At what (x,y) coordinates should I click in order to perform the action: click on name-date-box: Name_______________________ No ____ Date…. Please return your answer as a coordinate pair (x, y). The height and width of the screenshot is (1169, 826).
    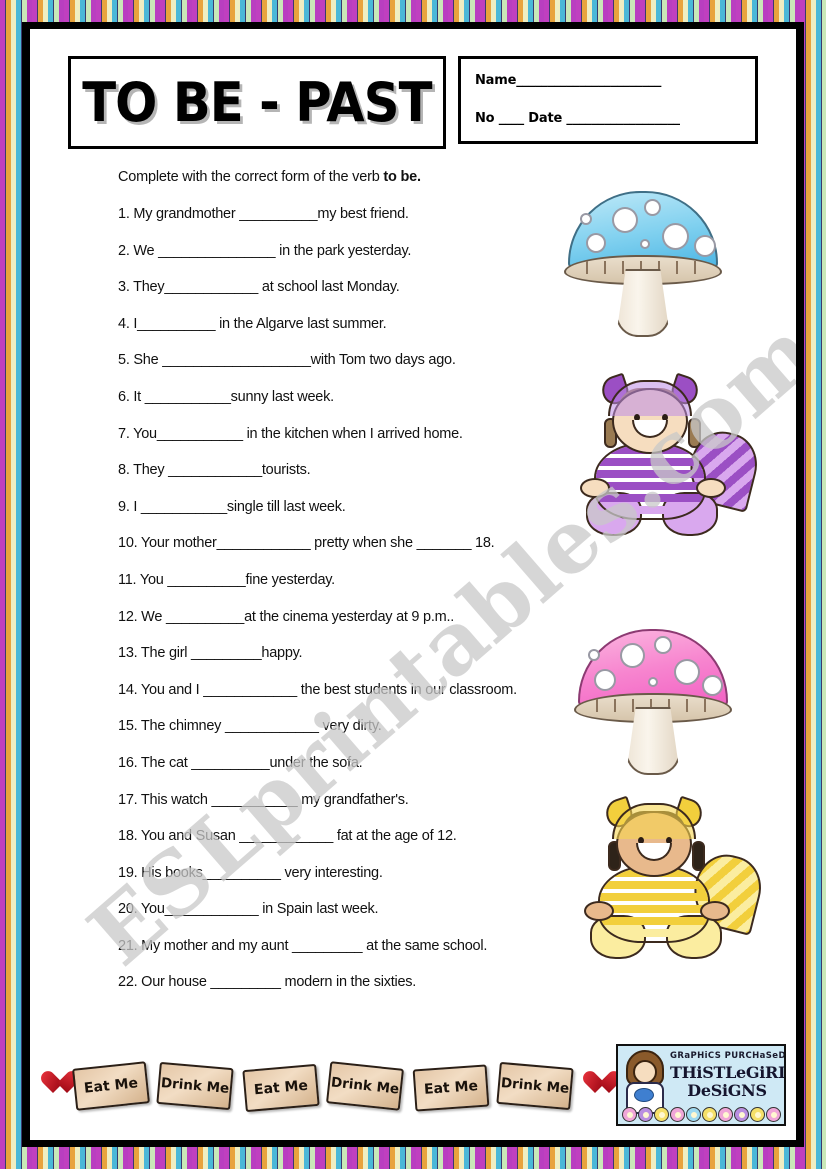
    Looking at the image, I should click on (608, 100).